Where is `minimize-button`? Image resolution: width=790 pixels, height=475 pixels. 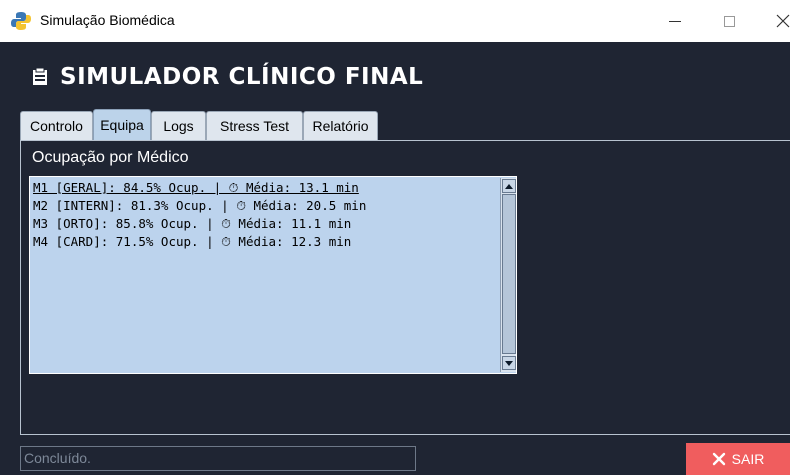 minimize-button is located at coordinates (675, 21).